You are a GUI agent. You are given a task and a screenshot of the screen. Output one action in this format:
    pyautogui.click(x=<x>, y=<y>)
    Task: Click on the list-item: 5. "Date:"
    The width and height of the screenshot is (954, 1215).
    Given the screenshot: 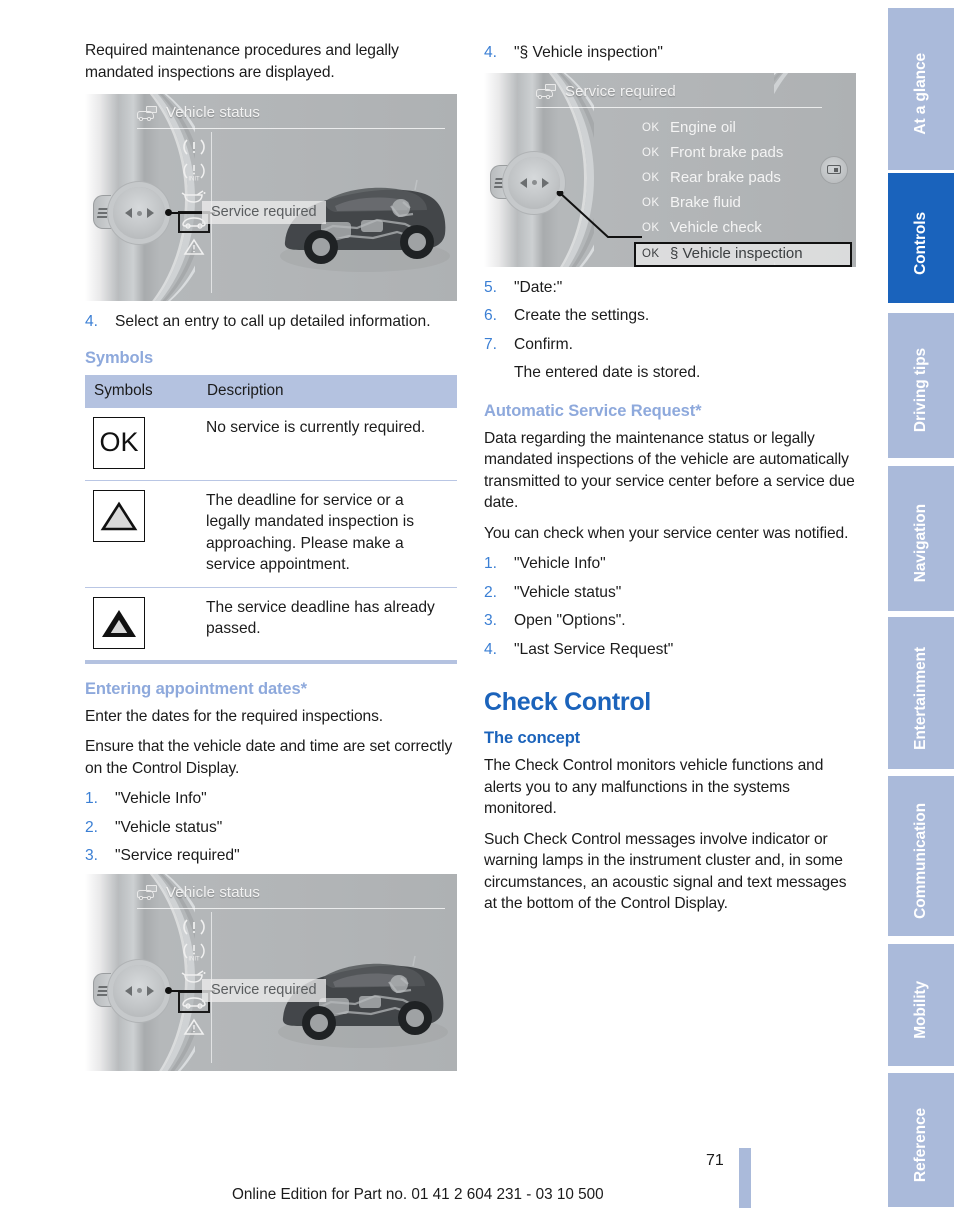 What is the action you would take?
    pyautogui.click(x=670, y=288)
    